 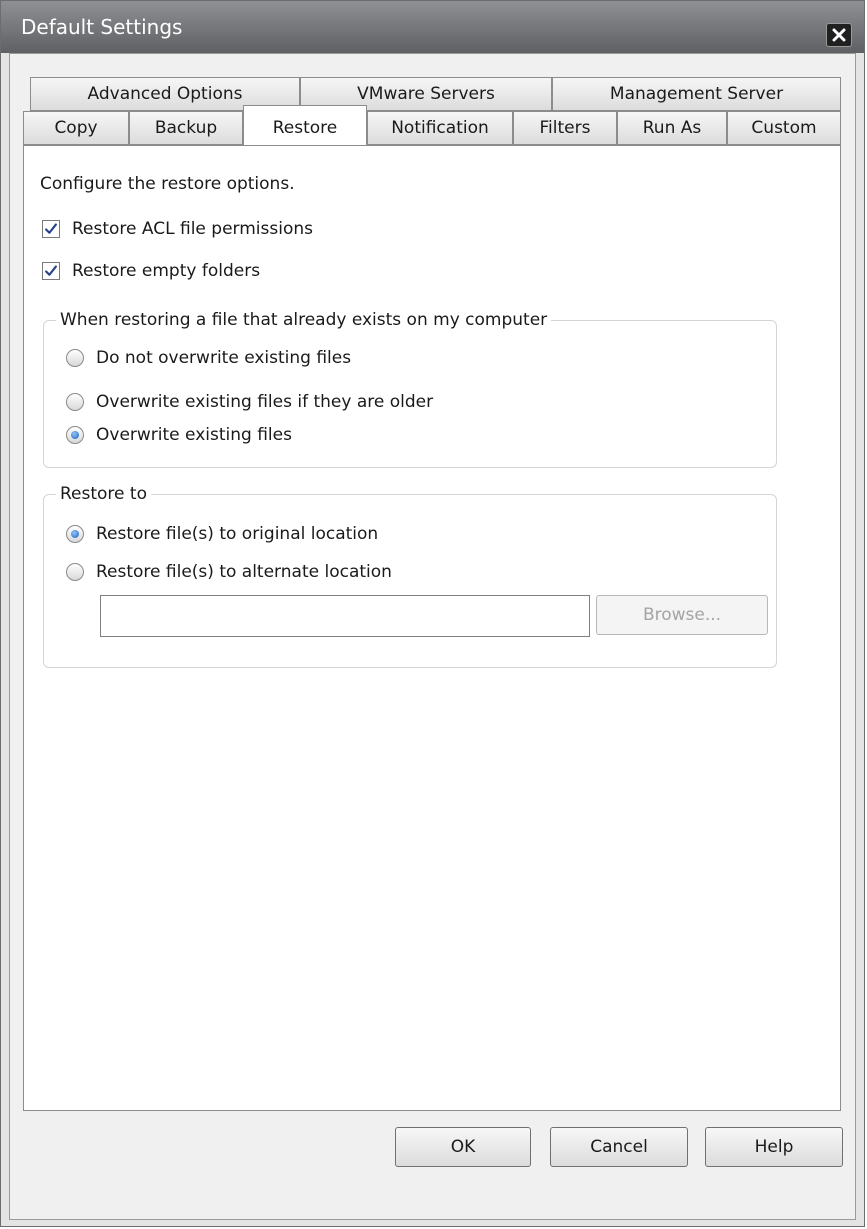 What do you see at coordinates (186, 128) in the screenshot?
I see `tab-backup: Backup` at bounding box center [186, 128].